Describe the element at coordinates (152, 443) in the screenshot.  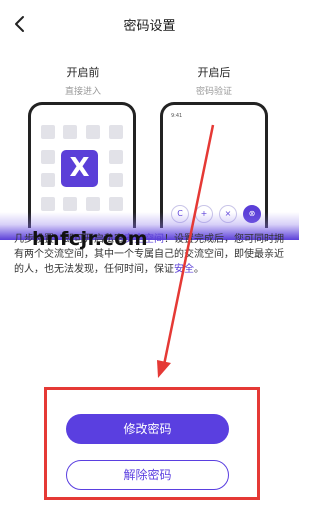
I see `annotation-highlight-box` at that location.